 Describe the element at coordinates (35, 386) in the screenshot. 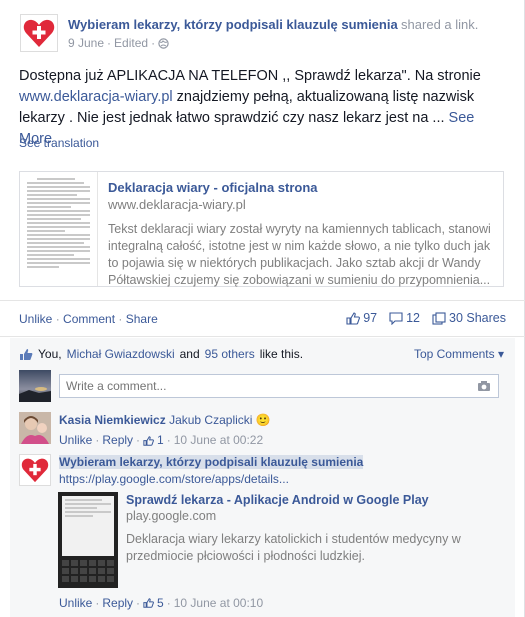

I see `user-avatar` at that location.